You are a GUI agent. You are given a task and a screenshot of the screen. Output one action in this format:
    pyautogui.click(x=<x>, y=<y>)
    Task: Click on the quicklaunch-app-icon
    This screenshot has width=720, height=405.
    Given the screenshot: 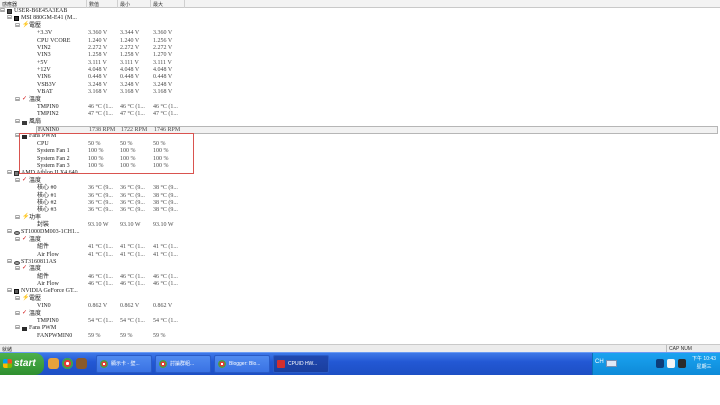 What is the action you would take?
    pyautogui.click(x=81, y=363)
    